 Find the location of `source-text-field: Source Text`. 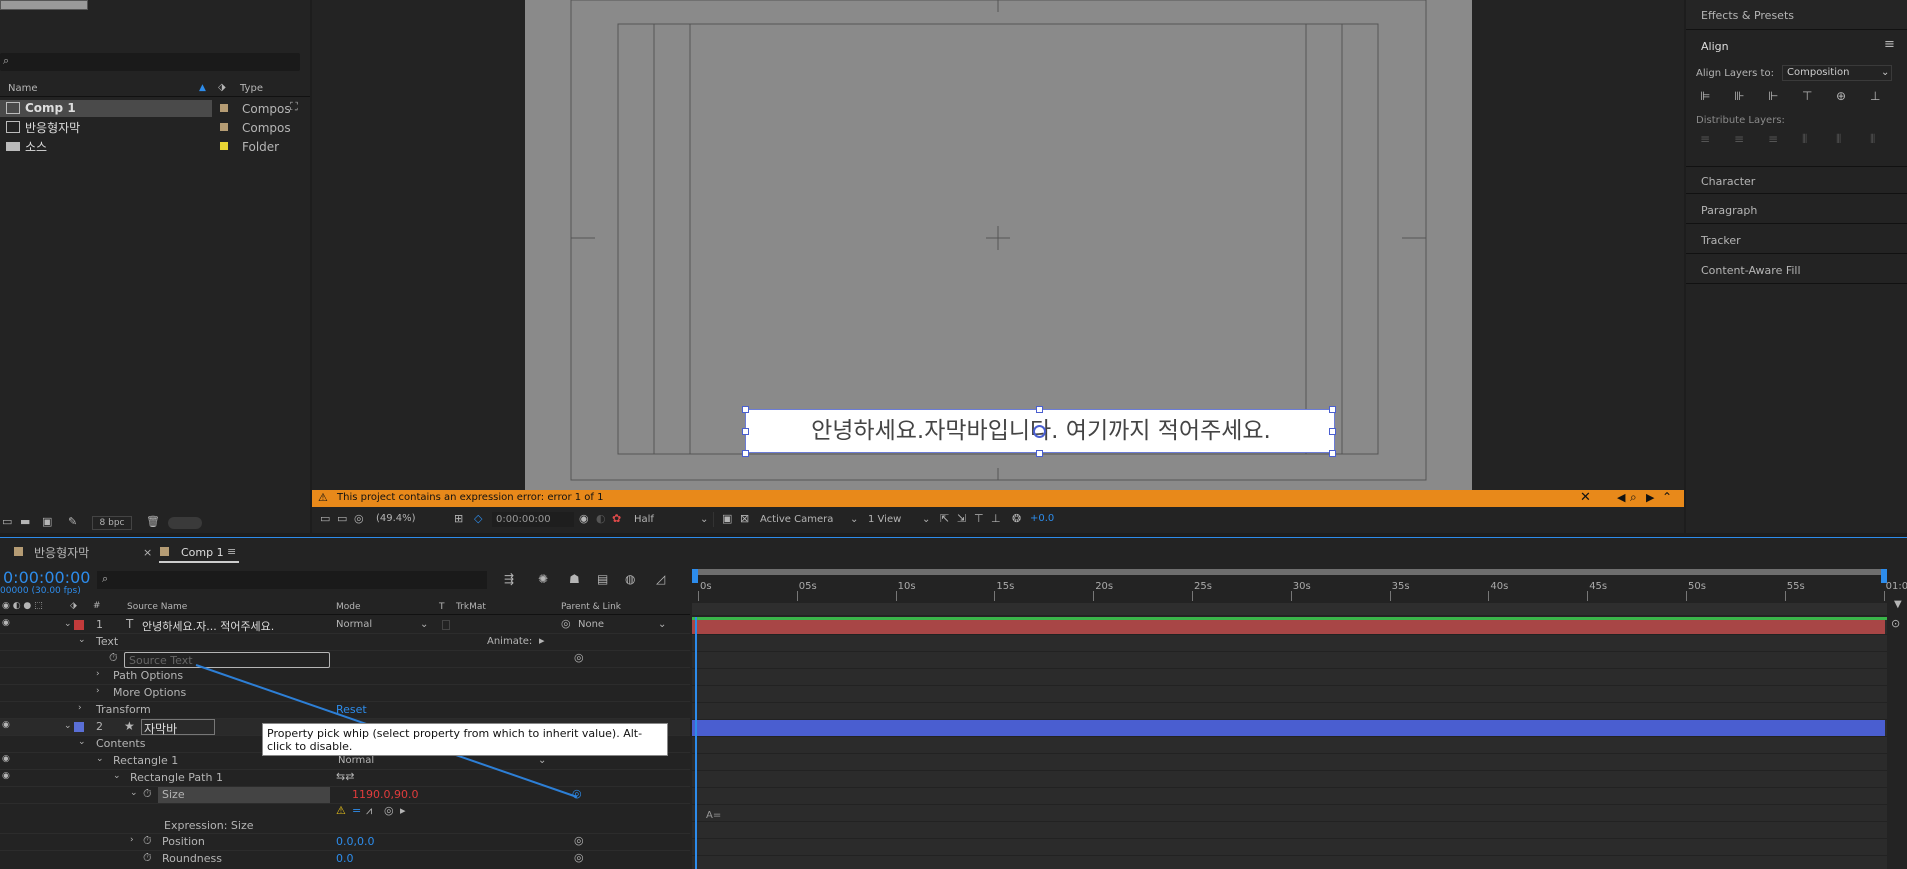

source-text-field: Source Text is located at coordinates (227, 660).